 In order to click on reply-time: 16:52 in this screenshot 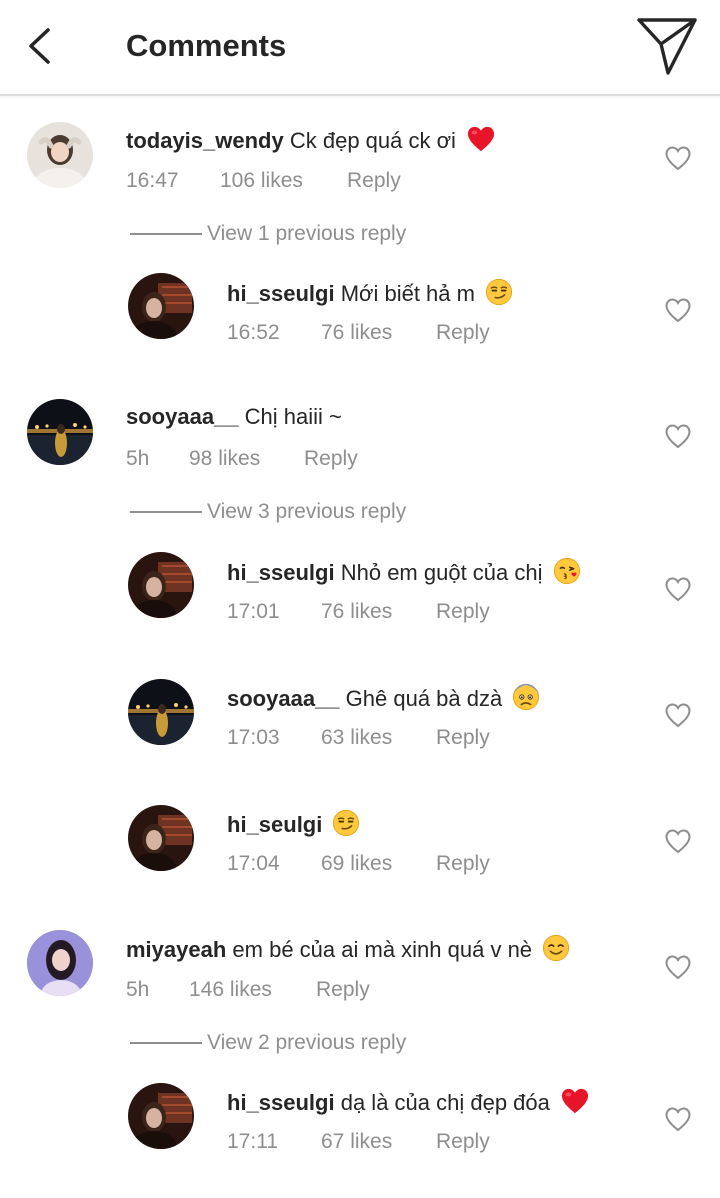, I will do `click(253, 332)`.